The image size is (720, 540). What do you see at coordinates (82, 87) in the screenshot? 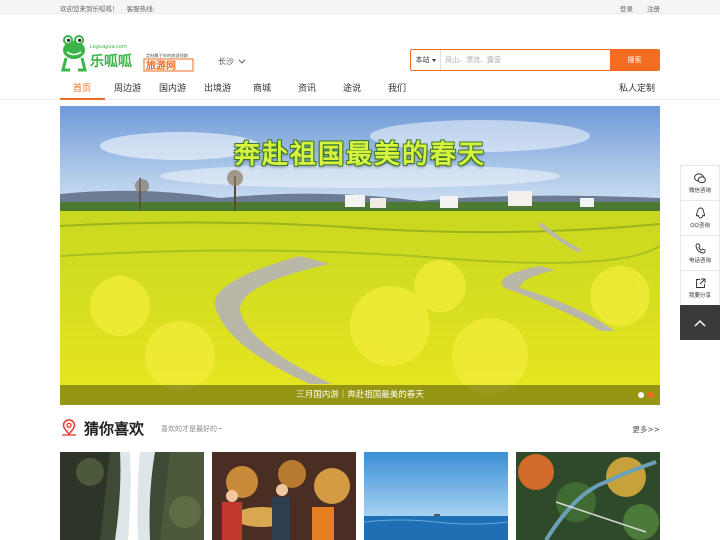
I see `nav-item-home: 首页` at bounding box center [82, 87].